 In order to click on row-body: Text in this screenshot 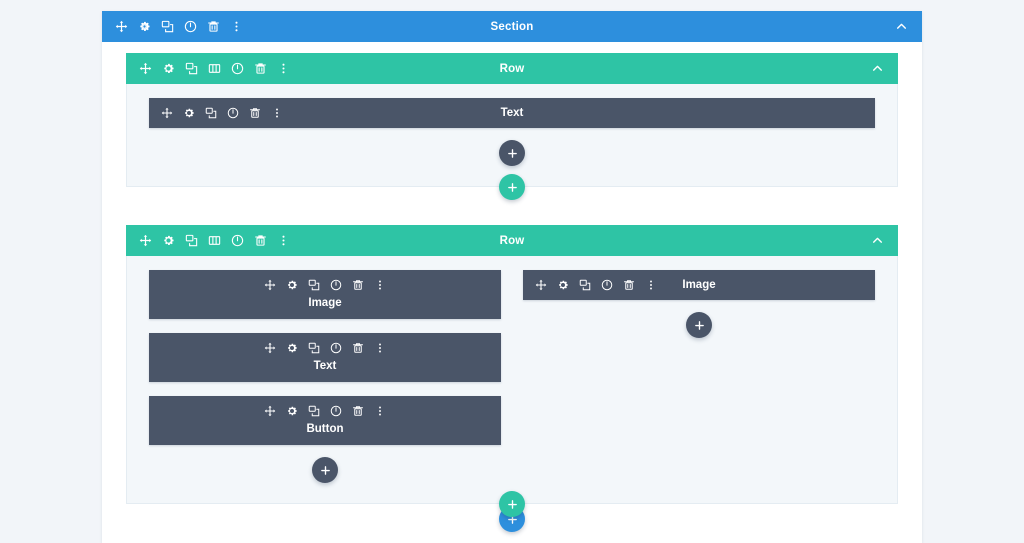, I will do `click(512, 135)`.